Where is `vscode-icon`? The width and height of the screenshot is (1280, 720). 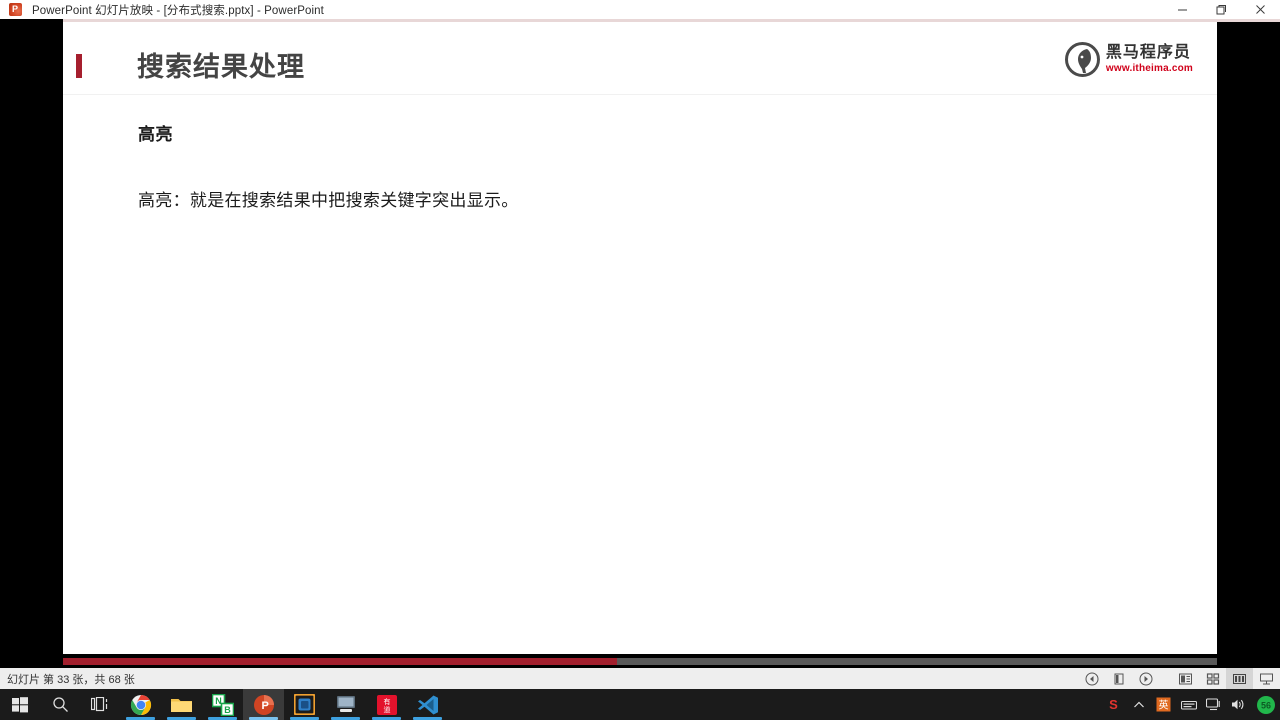 vscode-icon is located at coordinates (427, 704).